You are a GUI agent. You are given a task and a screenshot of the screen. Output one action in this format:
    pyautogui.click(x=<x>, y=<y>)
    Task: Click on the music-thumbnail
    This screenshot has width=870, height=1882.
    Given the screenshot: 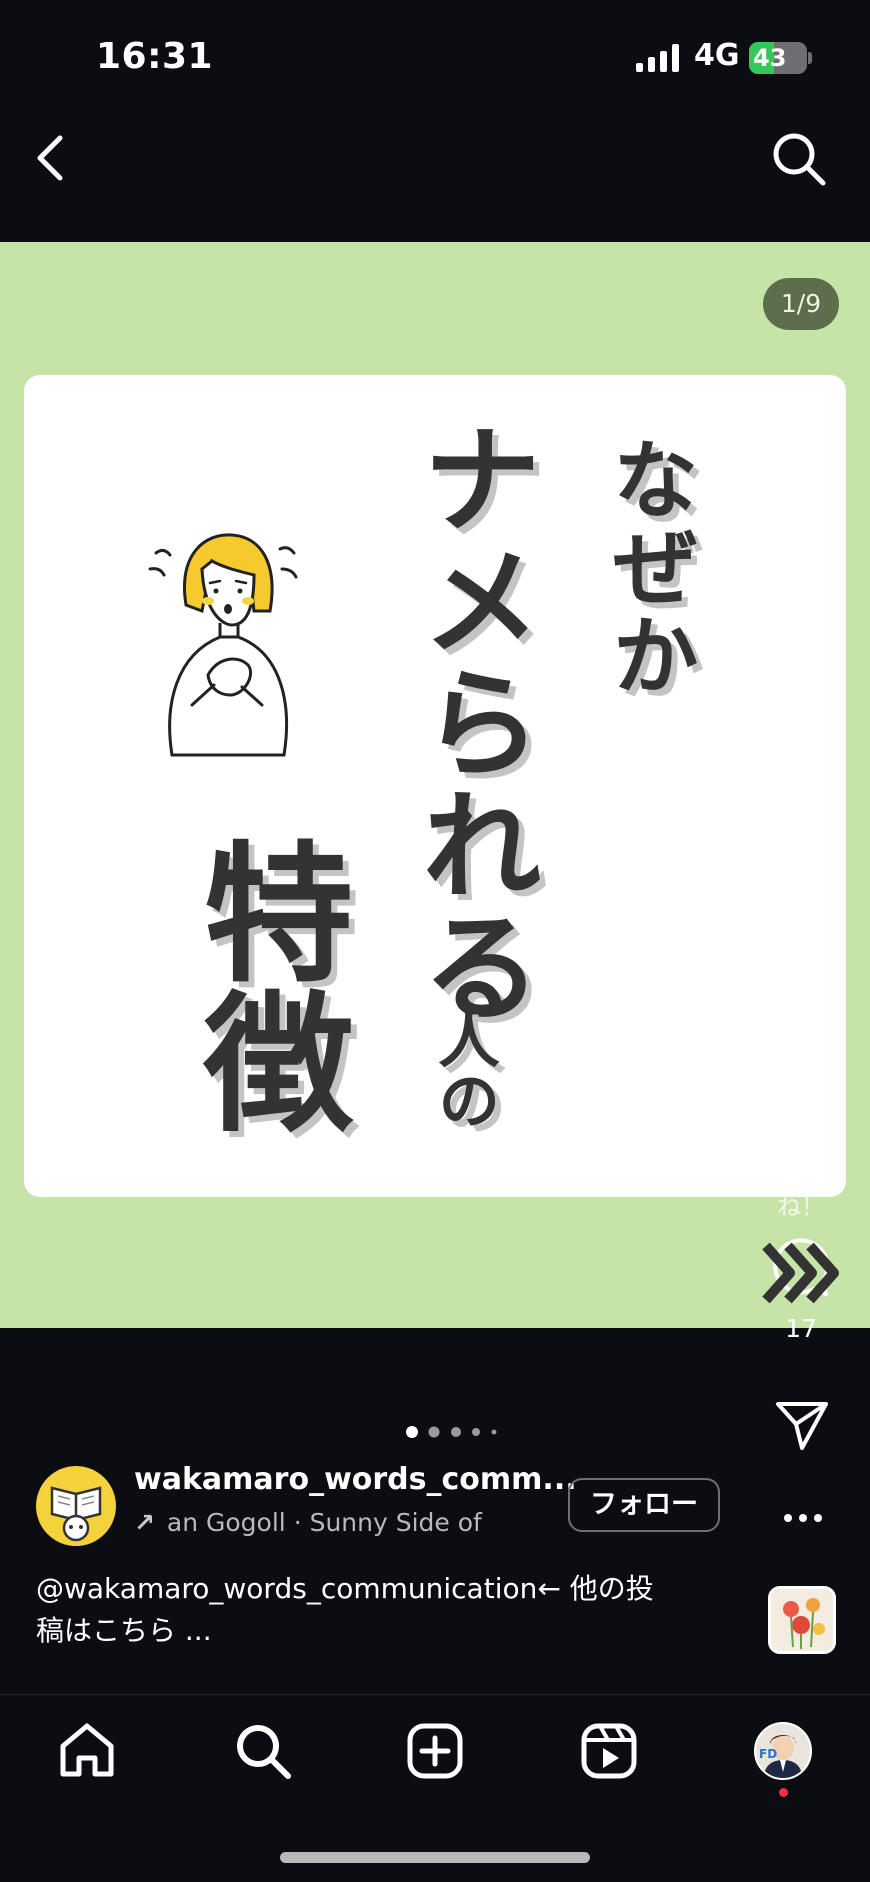 What is the action you would take?
    pyautogui.click(x=802, y=1620)
    